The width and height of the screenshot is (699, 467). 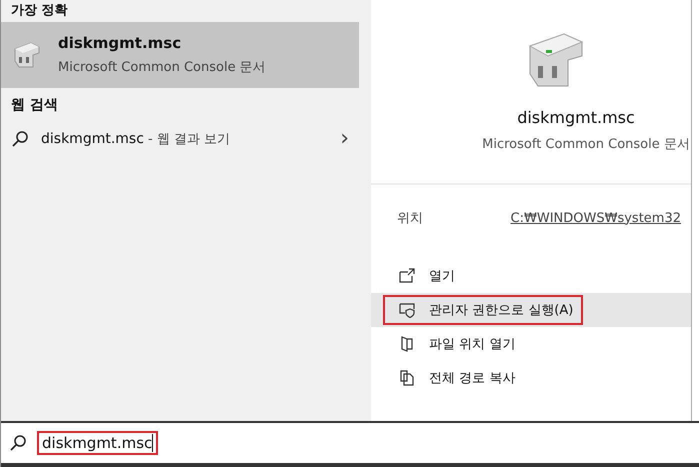 What do you see at coordinates (595, 218) in the screenshot?
I see `location-link: C:₩WINDOWS₩system32` at bounding box center [595, 218].